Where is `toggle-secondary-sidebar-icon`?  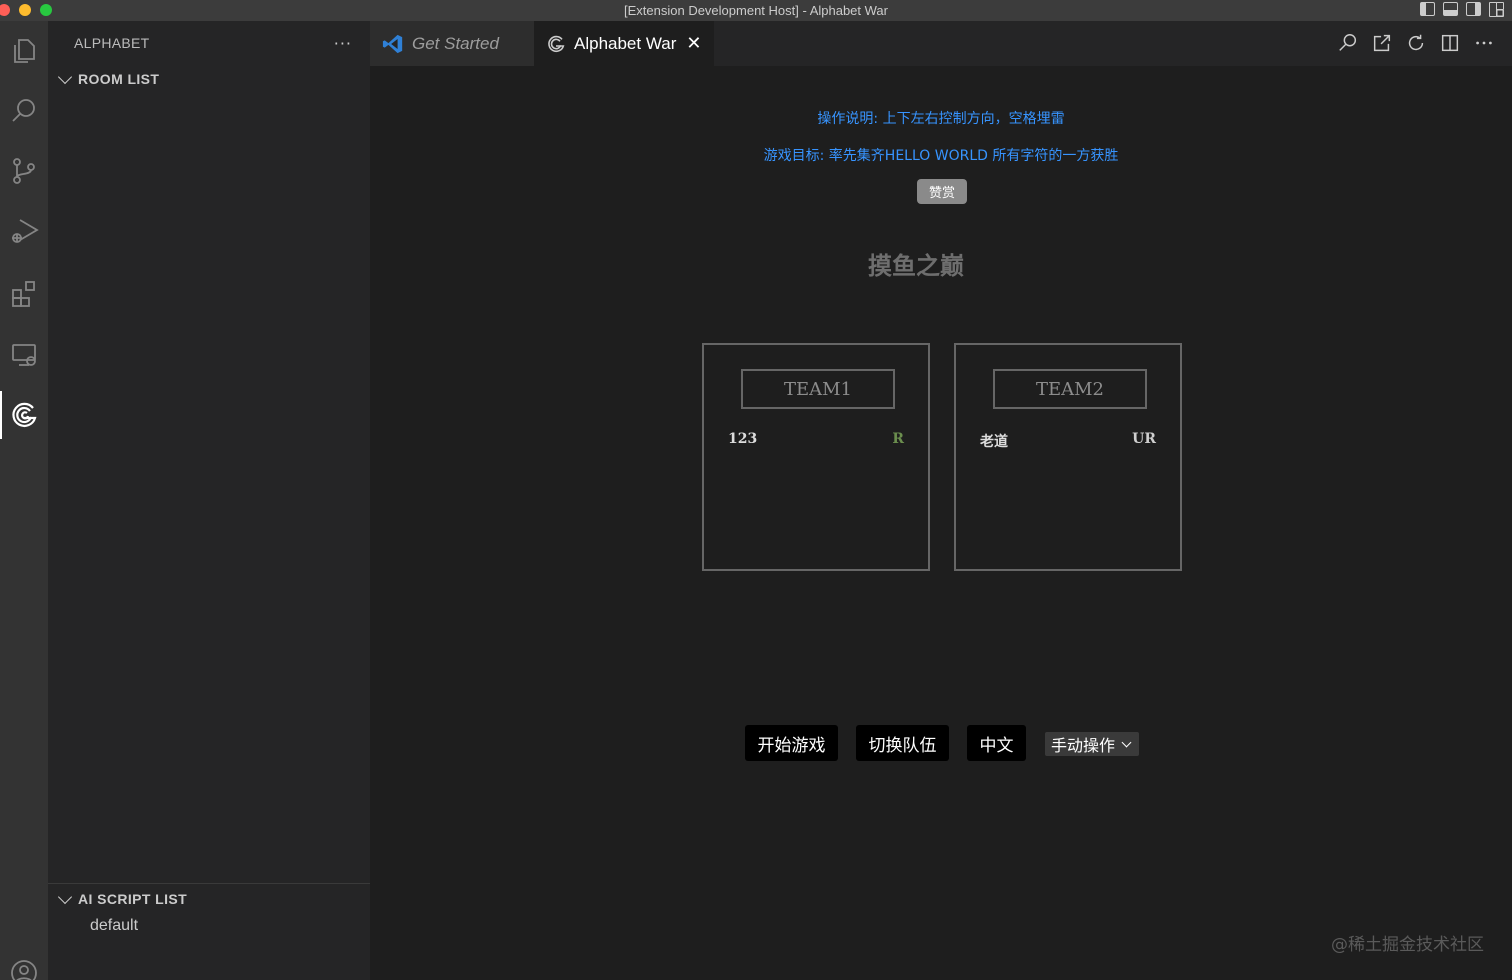 toggle-secondary-sidebar-icon is located at coordinates (1473, 9).